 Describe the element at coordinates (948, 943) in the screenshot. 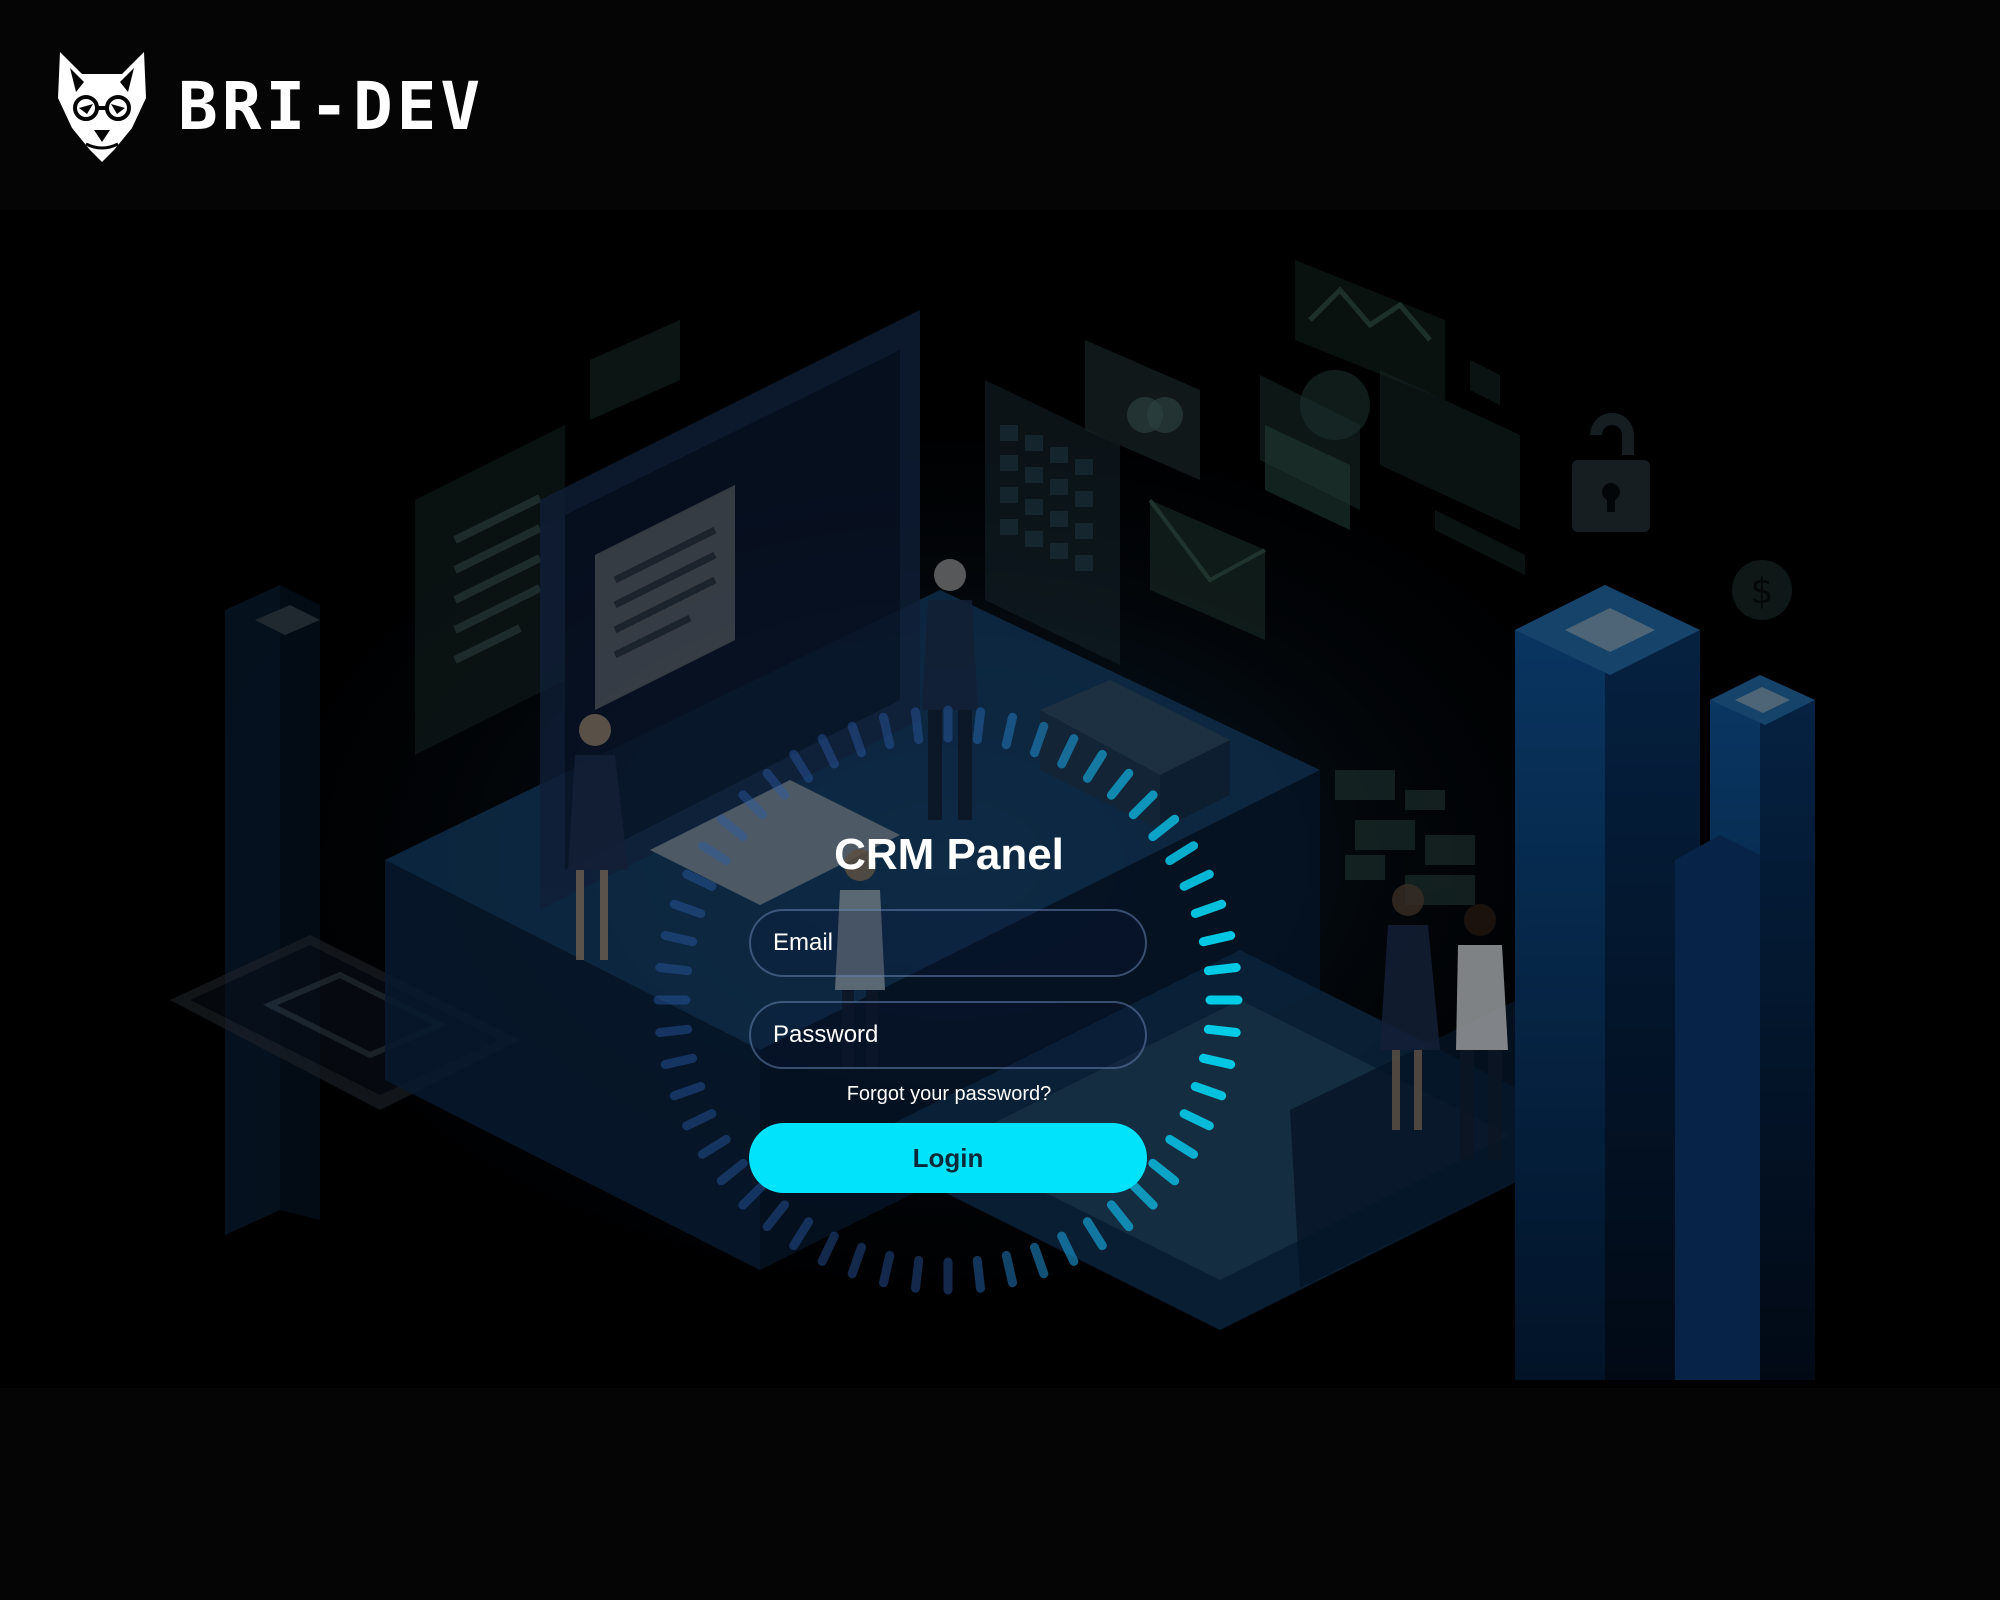

I see `email-field` at that location.